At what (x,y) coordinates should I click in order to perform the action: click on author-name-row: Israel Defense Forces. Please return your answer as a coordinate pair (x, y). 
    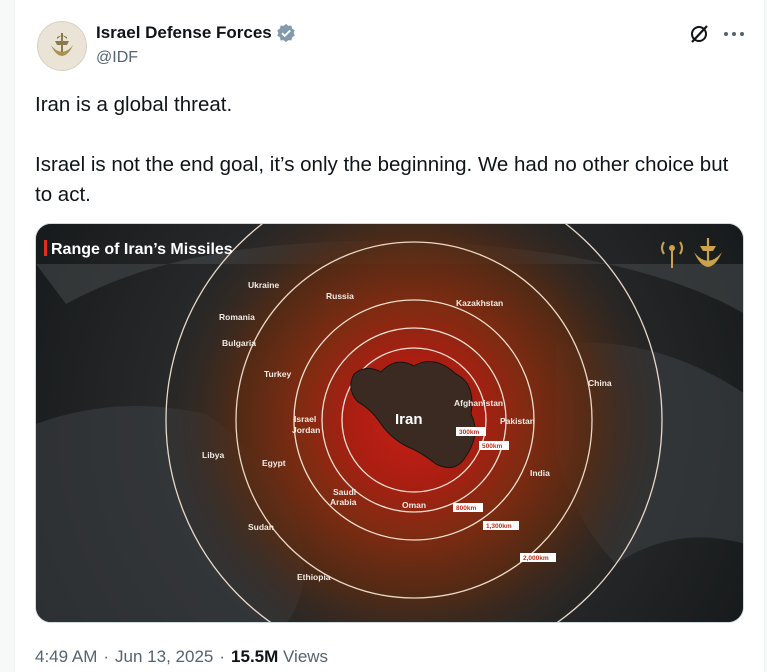
    Looking at the image, I should click on (196, 33).